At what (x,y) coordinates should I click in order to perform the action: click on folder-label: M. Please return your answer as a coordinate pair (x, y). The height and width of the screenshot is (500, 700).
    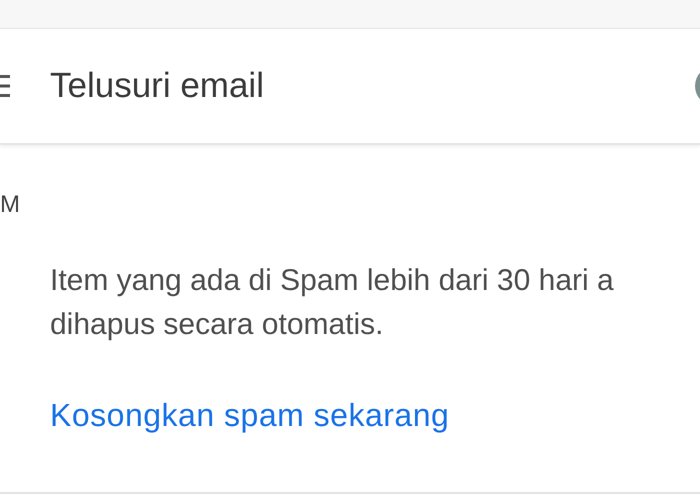
    Looking at the image, I should click on (10, 205).